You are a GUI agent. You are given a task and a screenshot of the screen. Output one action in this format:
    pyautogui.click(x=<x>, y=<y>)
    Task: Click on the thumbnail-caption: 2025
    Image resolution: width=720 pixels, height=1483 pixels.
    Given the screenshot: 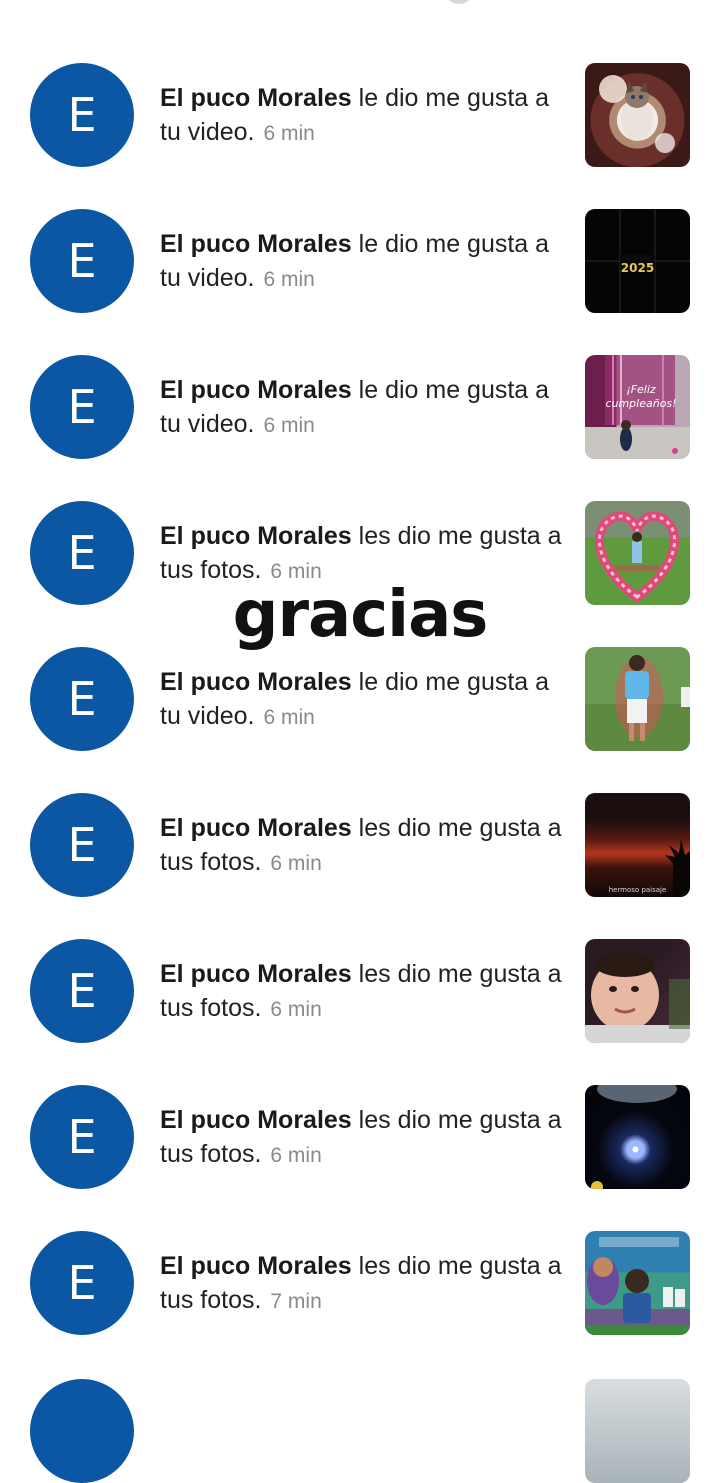 What is the action you would take?
    pyautogui.click(x=637, y=268)
    